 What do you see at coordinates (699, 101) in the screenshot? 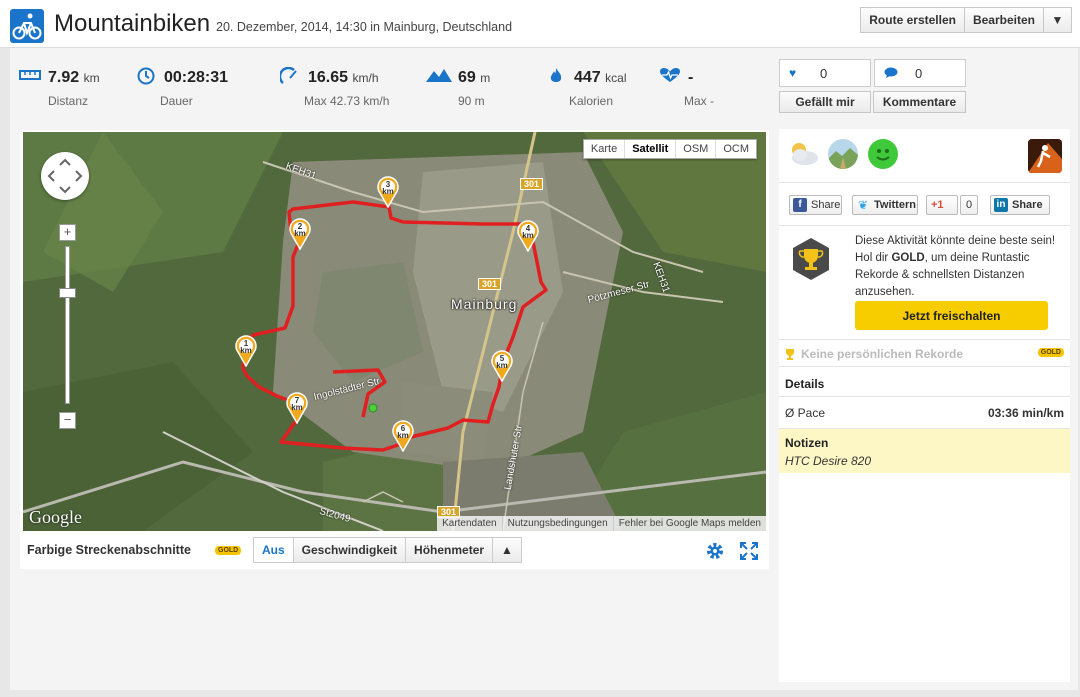
I see `heartrate-max-label: Max -` at bounding box center [699, 101].